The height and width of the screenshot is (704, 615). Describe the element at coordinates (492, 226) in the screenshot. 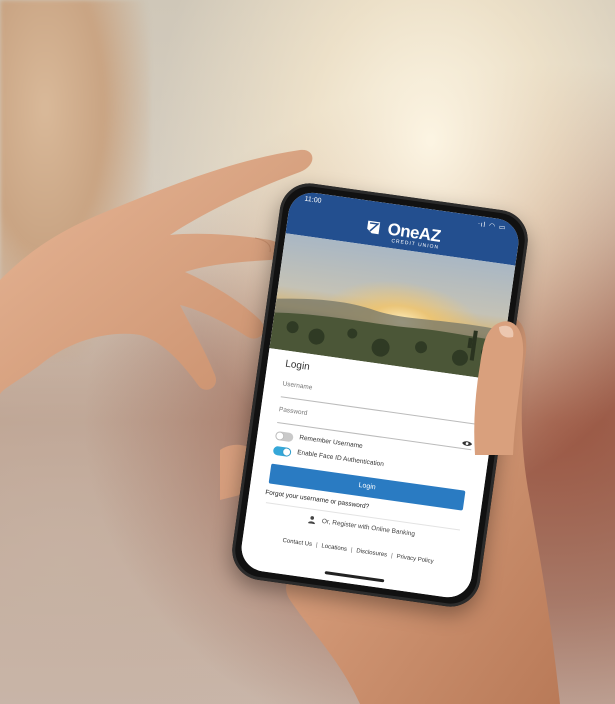

I see `signal-wifi-battery-icon: ᐧıl ◠ ▭` at that location.